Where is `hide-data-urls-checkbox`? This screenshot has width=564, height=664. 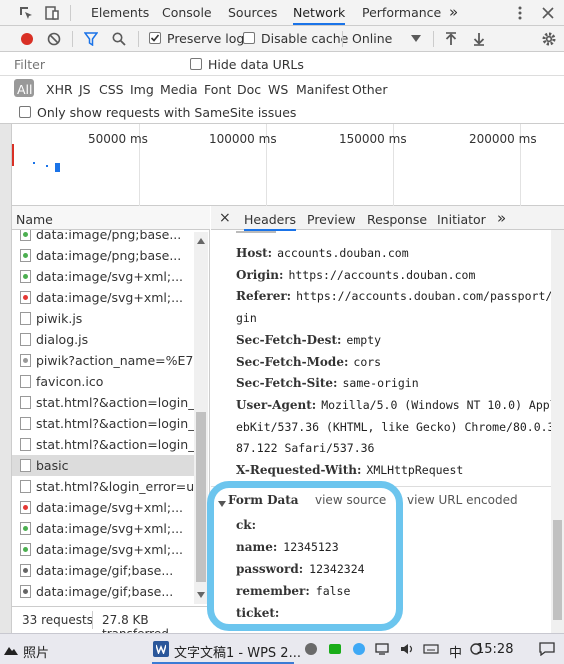 hide-data-urls-checkbox is located at coordinates (196, 64).